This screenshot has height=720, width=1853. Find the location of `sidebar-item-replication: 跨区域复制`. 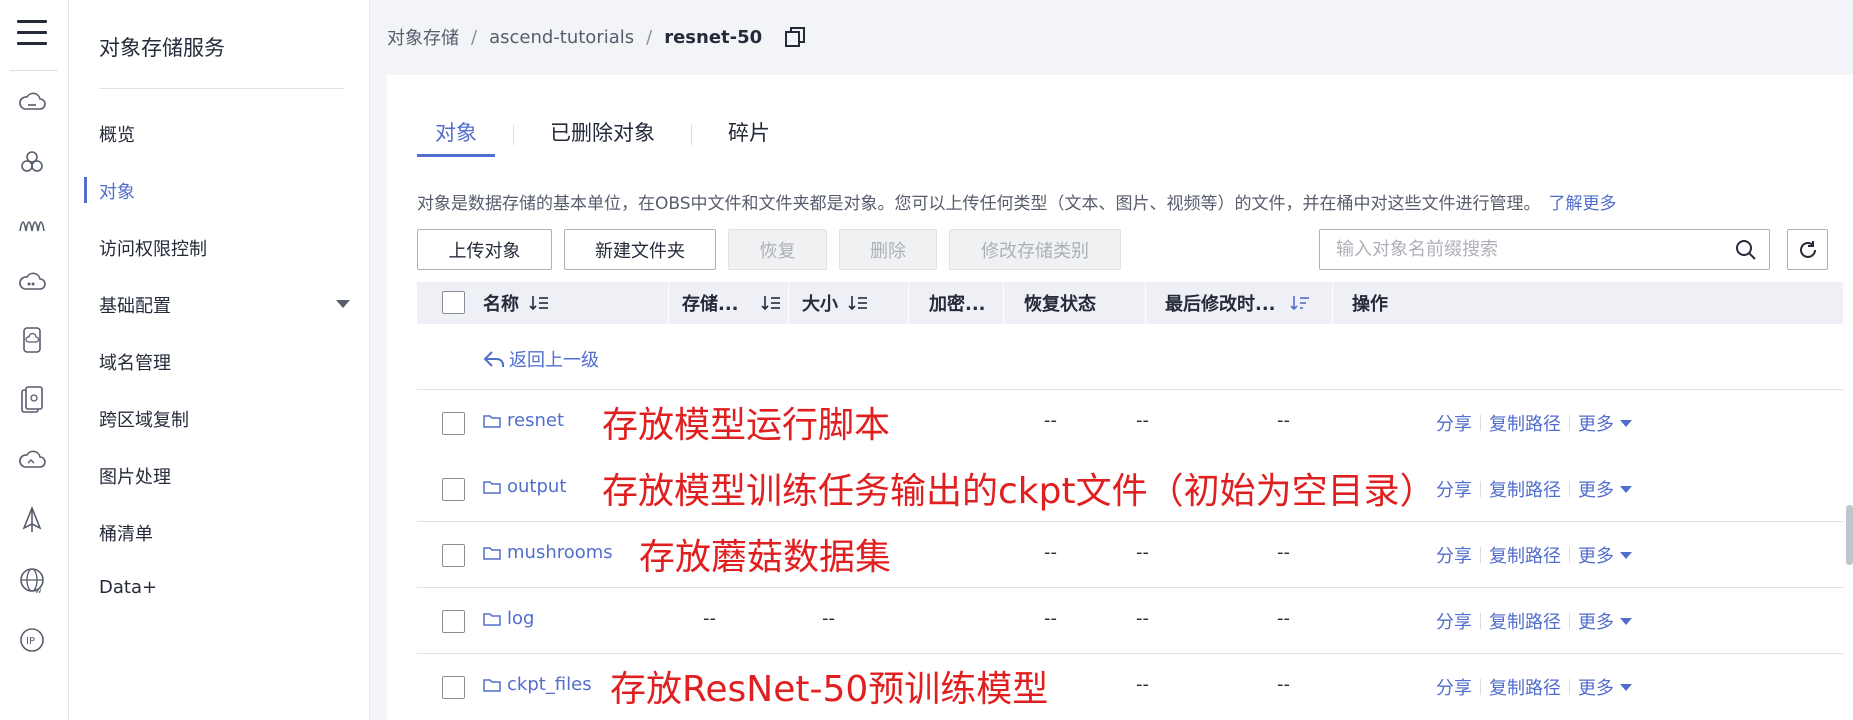

sidebar-item-replication: 跨区域复制 is located at coordinates (144, 419).